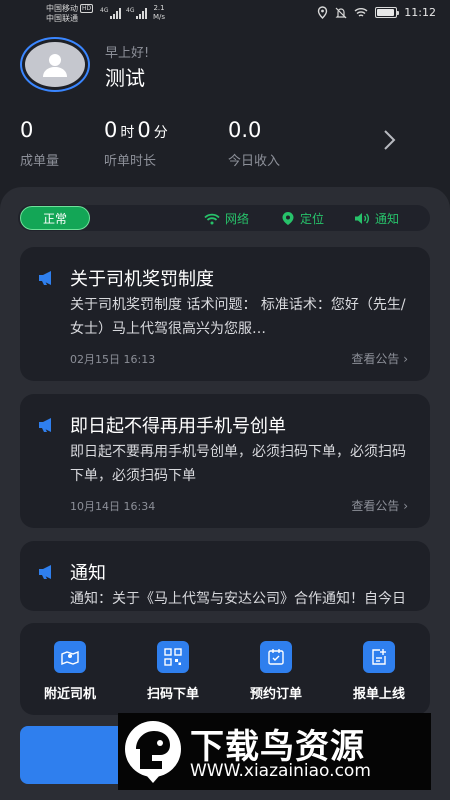  I want to click on avatar-placeholder, so click(55, 64).